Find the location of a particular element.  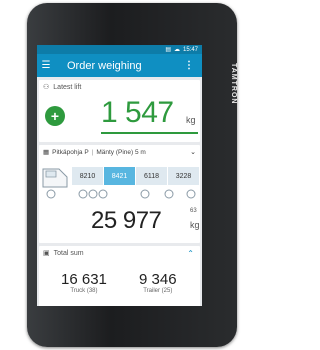

truck-sum-value: 16 631 is located at coordinates (84, 279).